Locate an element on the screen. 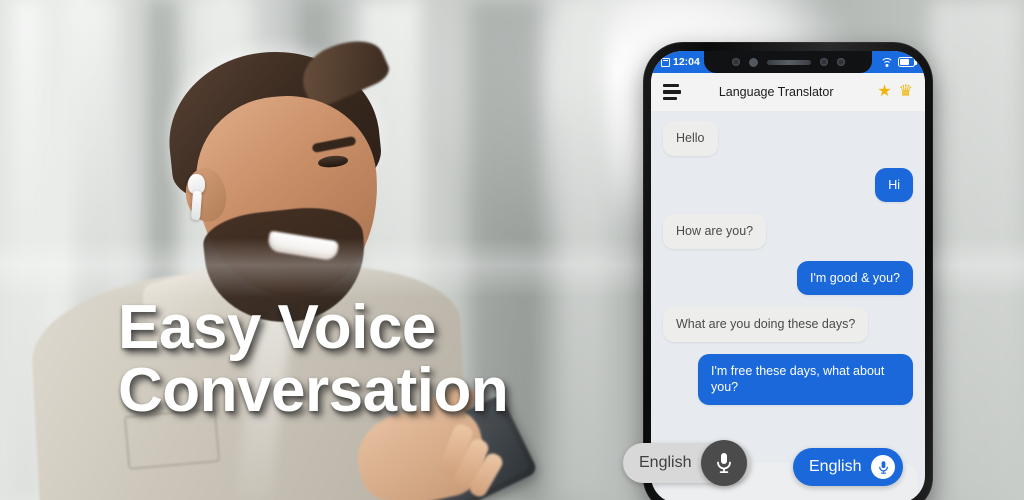 Image resolution: width=1024 pixels, height=500 pixels. calendar-icon is located at coordinates (665, 62).